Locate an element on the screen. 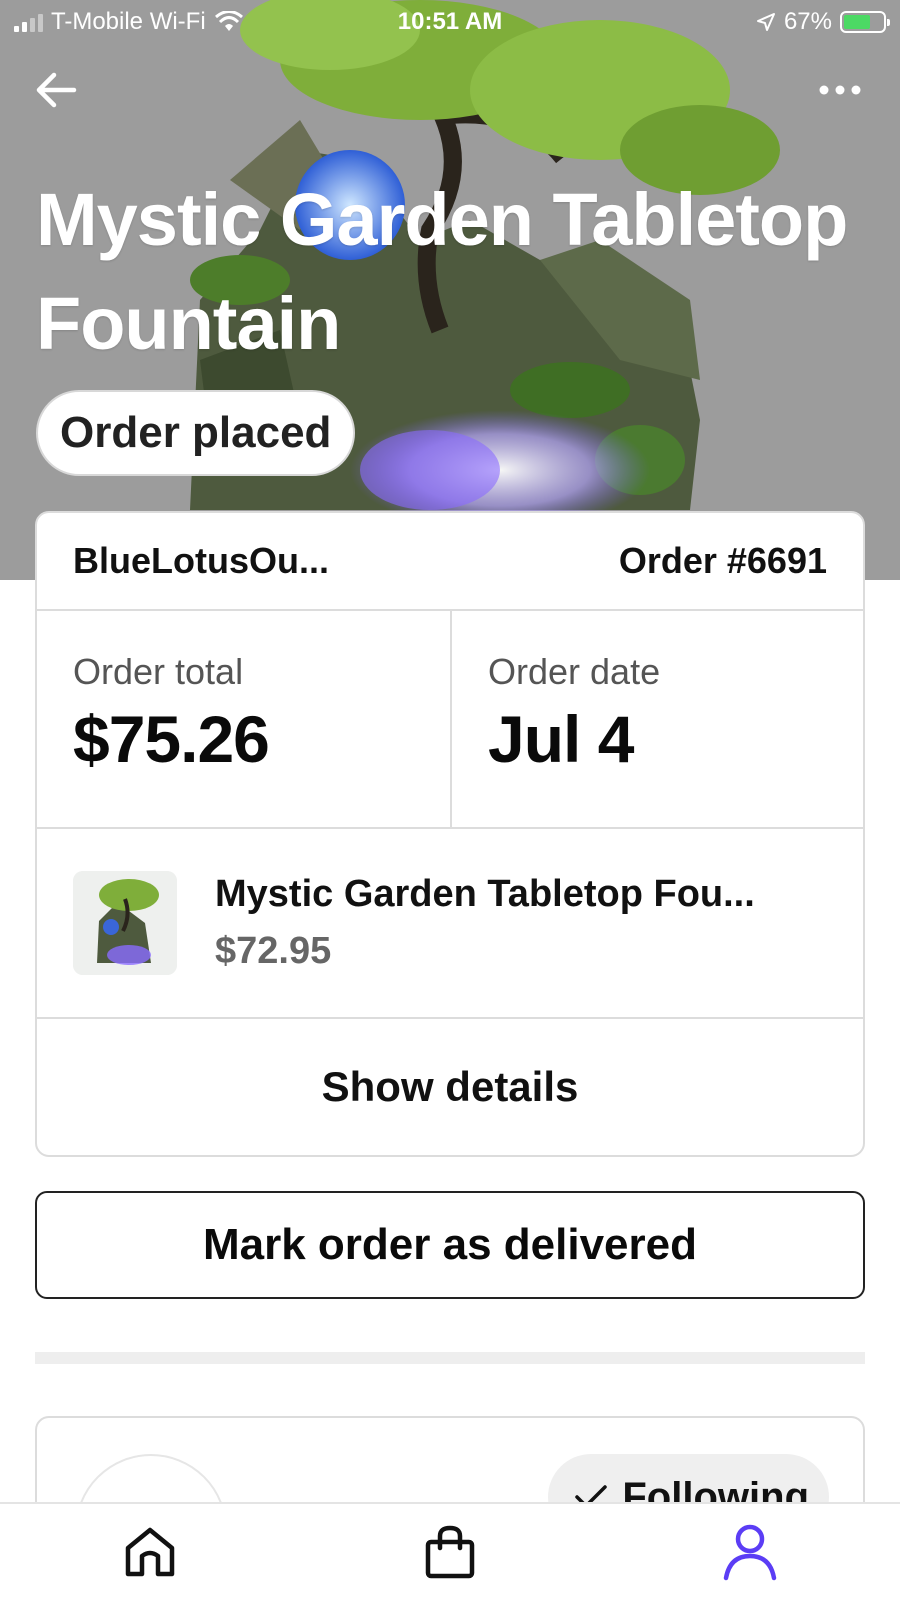  back-arrow-icon is located at coordinates (56, 90).